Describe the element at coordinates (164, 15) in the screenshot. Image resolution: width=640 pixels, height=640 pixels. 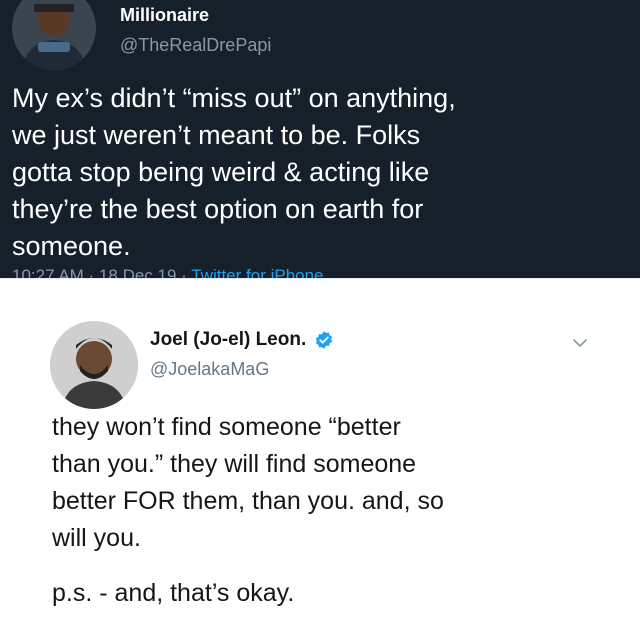
I see `display-name: Millionaire` at that location.